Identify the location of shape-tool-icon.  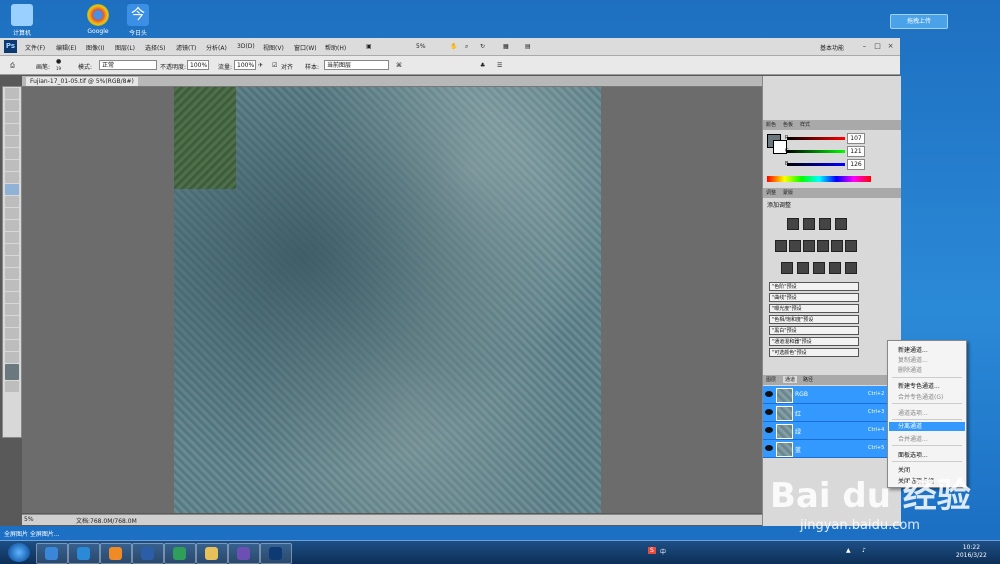
(12, 297).